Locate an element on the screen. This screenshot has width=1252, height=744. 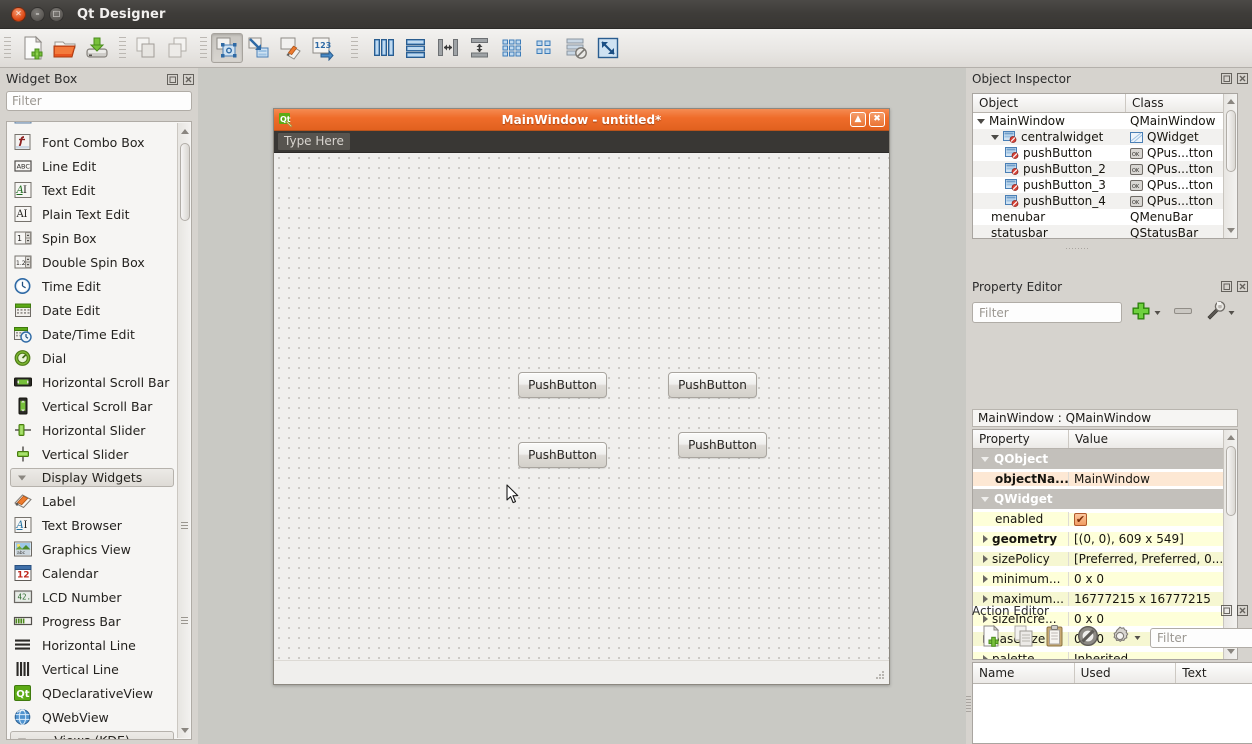
action-editor-close-button is located at coordinates (1242, 610).